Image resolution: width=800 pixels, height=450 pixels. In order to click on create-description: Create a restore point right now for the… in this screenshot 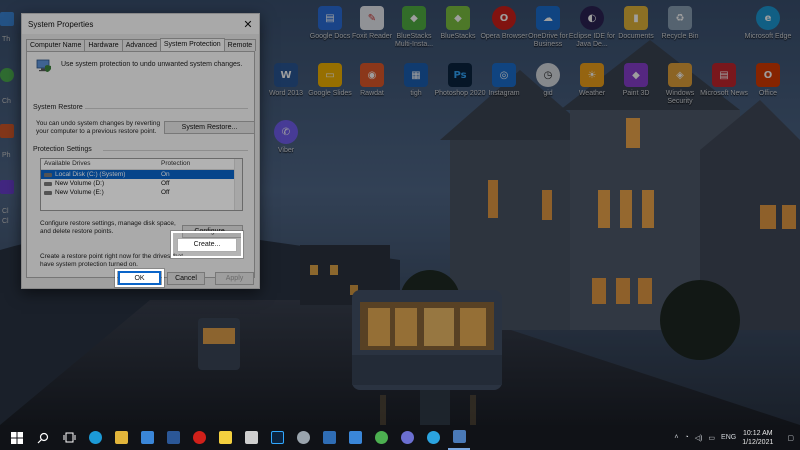, I will do `click(112, 260)`.